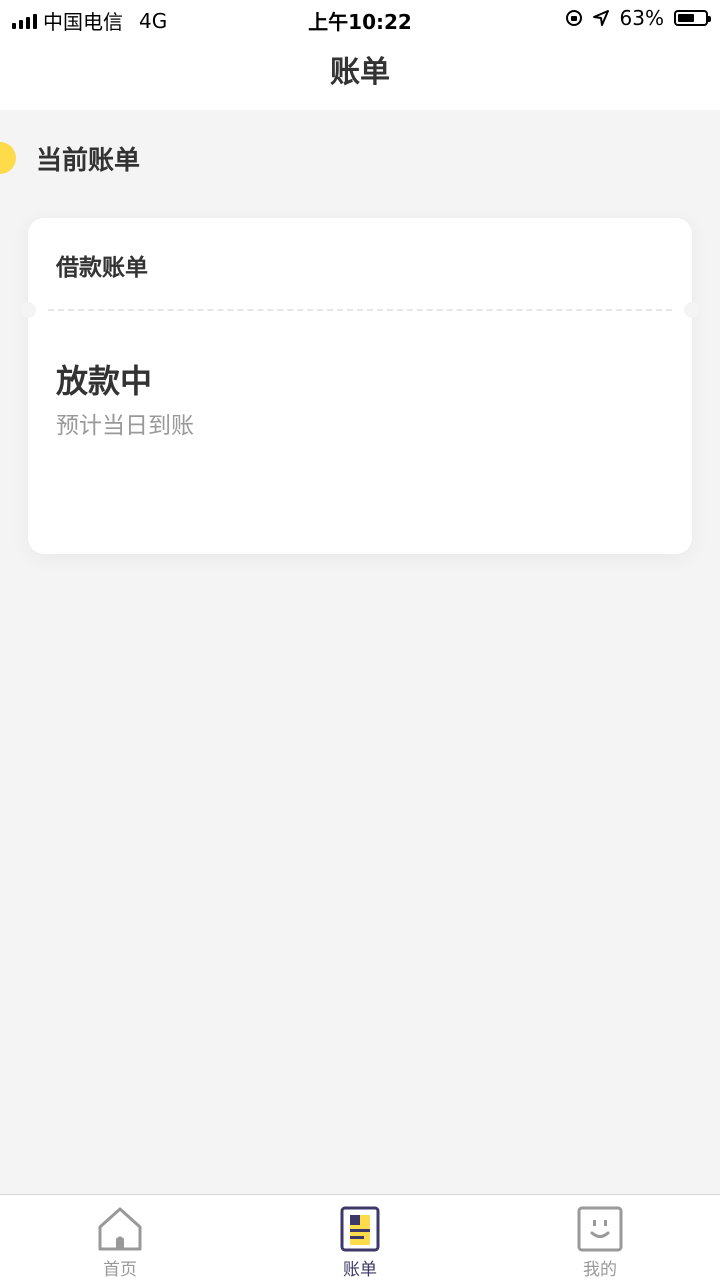  I want to click on battery-icon, so click(692, 18).